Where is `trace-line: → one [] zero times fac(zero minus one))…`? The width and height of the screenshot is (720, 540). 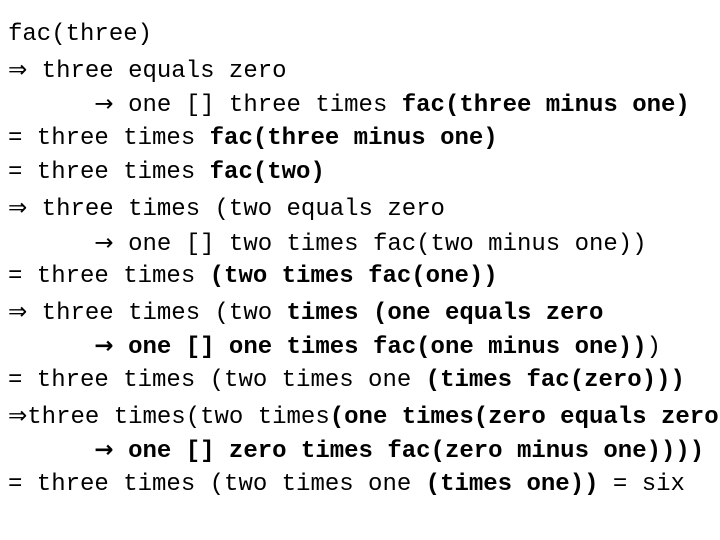
trace-line: → one [] zero times fac(zero minus one))… is located at coordinates (364, 450).